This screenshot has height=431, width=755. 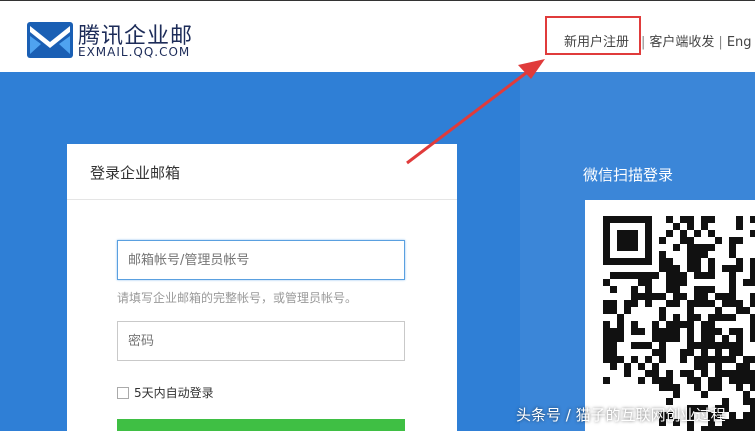 What do you see at coordinates (237, 298) in the screenshot?
I see `account-hint: 请填写企业邮箱的完整帐号，或管理员帐号。` at bounding box center [237, 298].